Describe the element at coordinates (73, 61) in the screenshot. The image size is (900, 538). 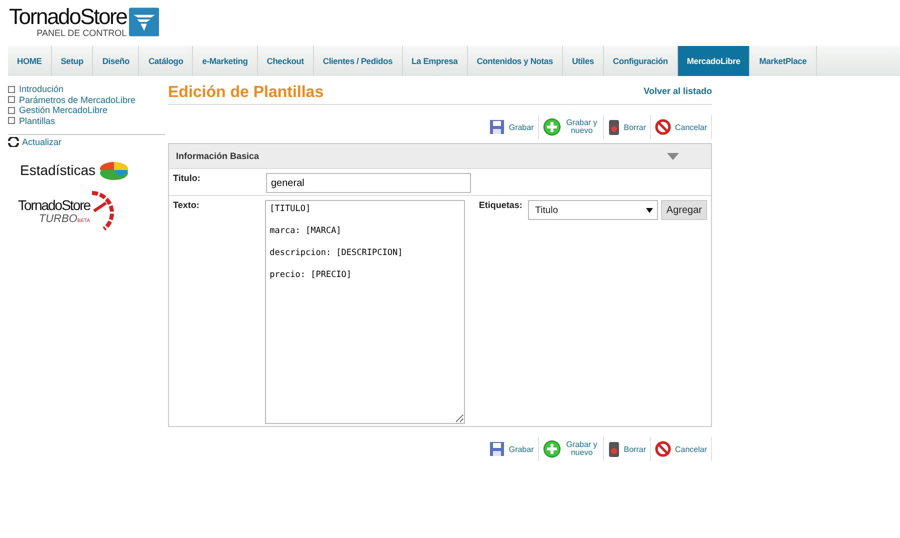
I see `nav-tab: Setup` at that location.